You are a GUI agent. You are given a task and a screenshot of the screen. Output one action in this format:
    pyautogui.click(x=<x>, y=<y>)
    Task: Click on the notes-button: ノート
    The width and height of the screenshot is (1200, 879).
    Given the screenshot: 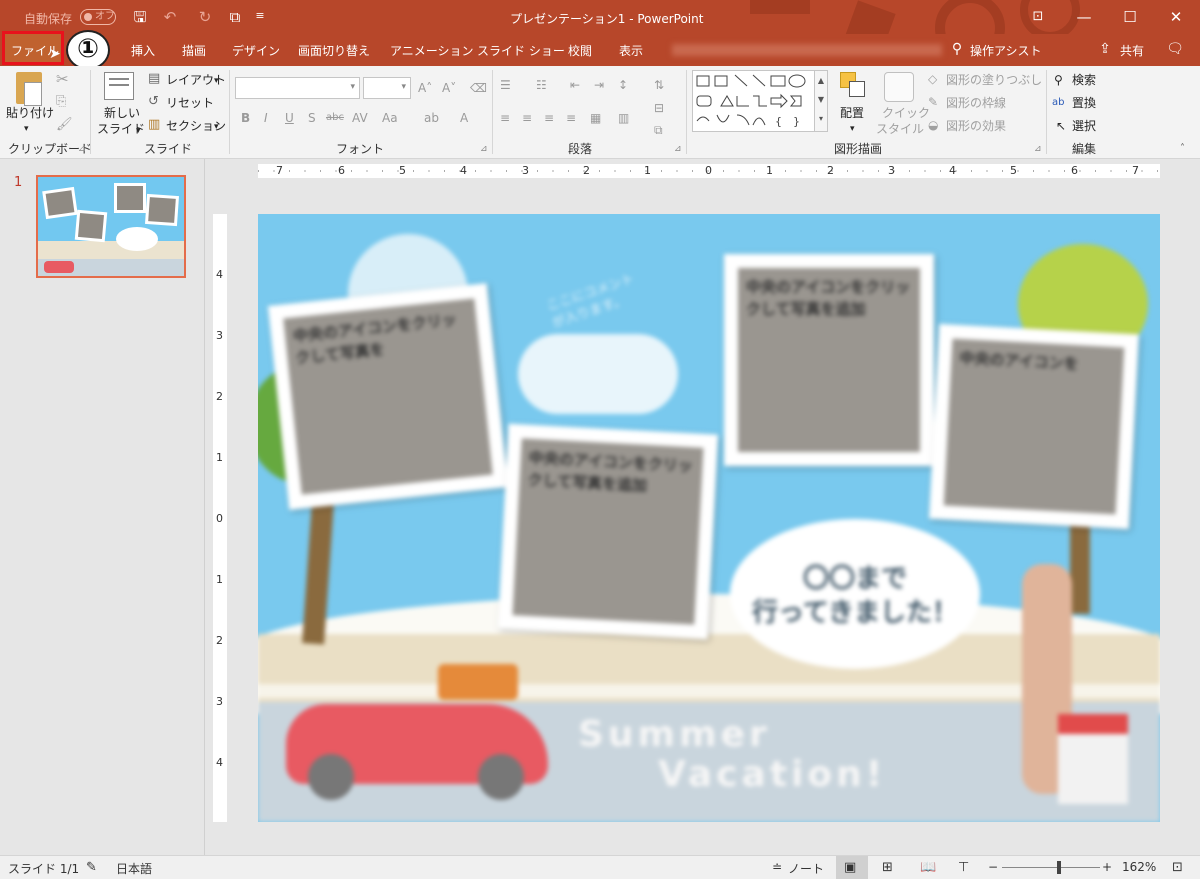 What is the action you would take?
    pyautogui.click(x=806, y=868)
    